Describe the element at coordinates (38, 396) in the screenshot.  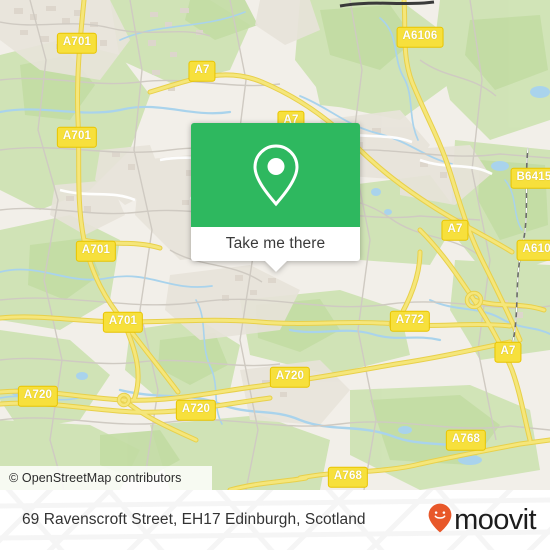
I see `road-shield-a720-14: A720` at that location.